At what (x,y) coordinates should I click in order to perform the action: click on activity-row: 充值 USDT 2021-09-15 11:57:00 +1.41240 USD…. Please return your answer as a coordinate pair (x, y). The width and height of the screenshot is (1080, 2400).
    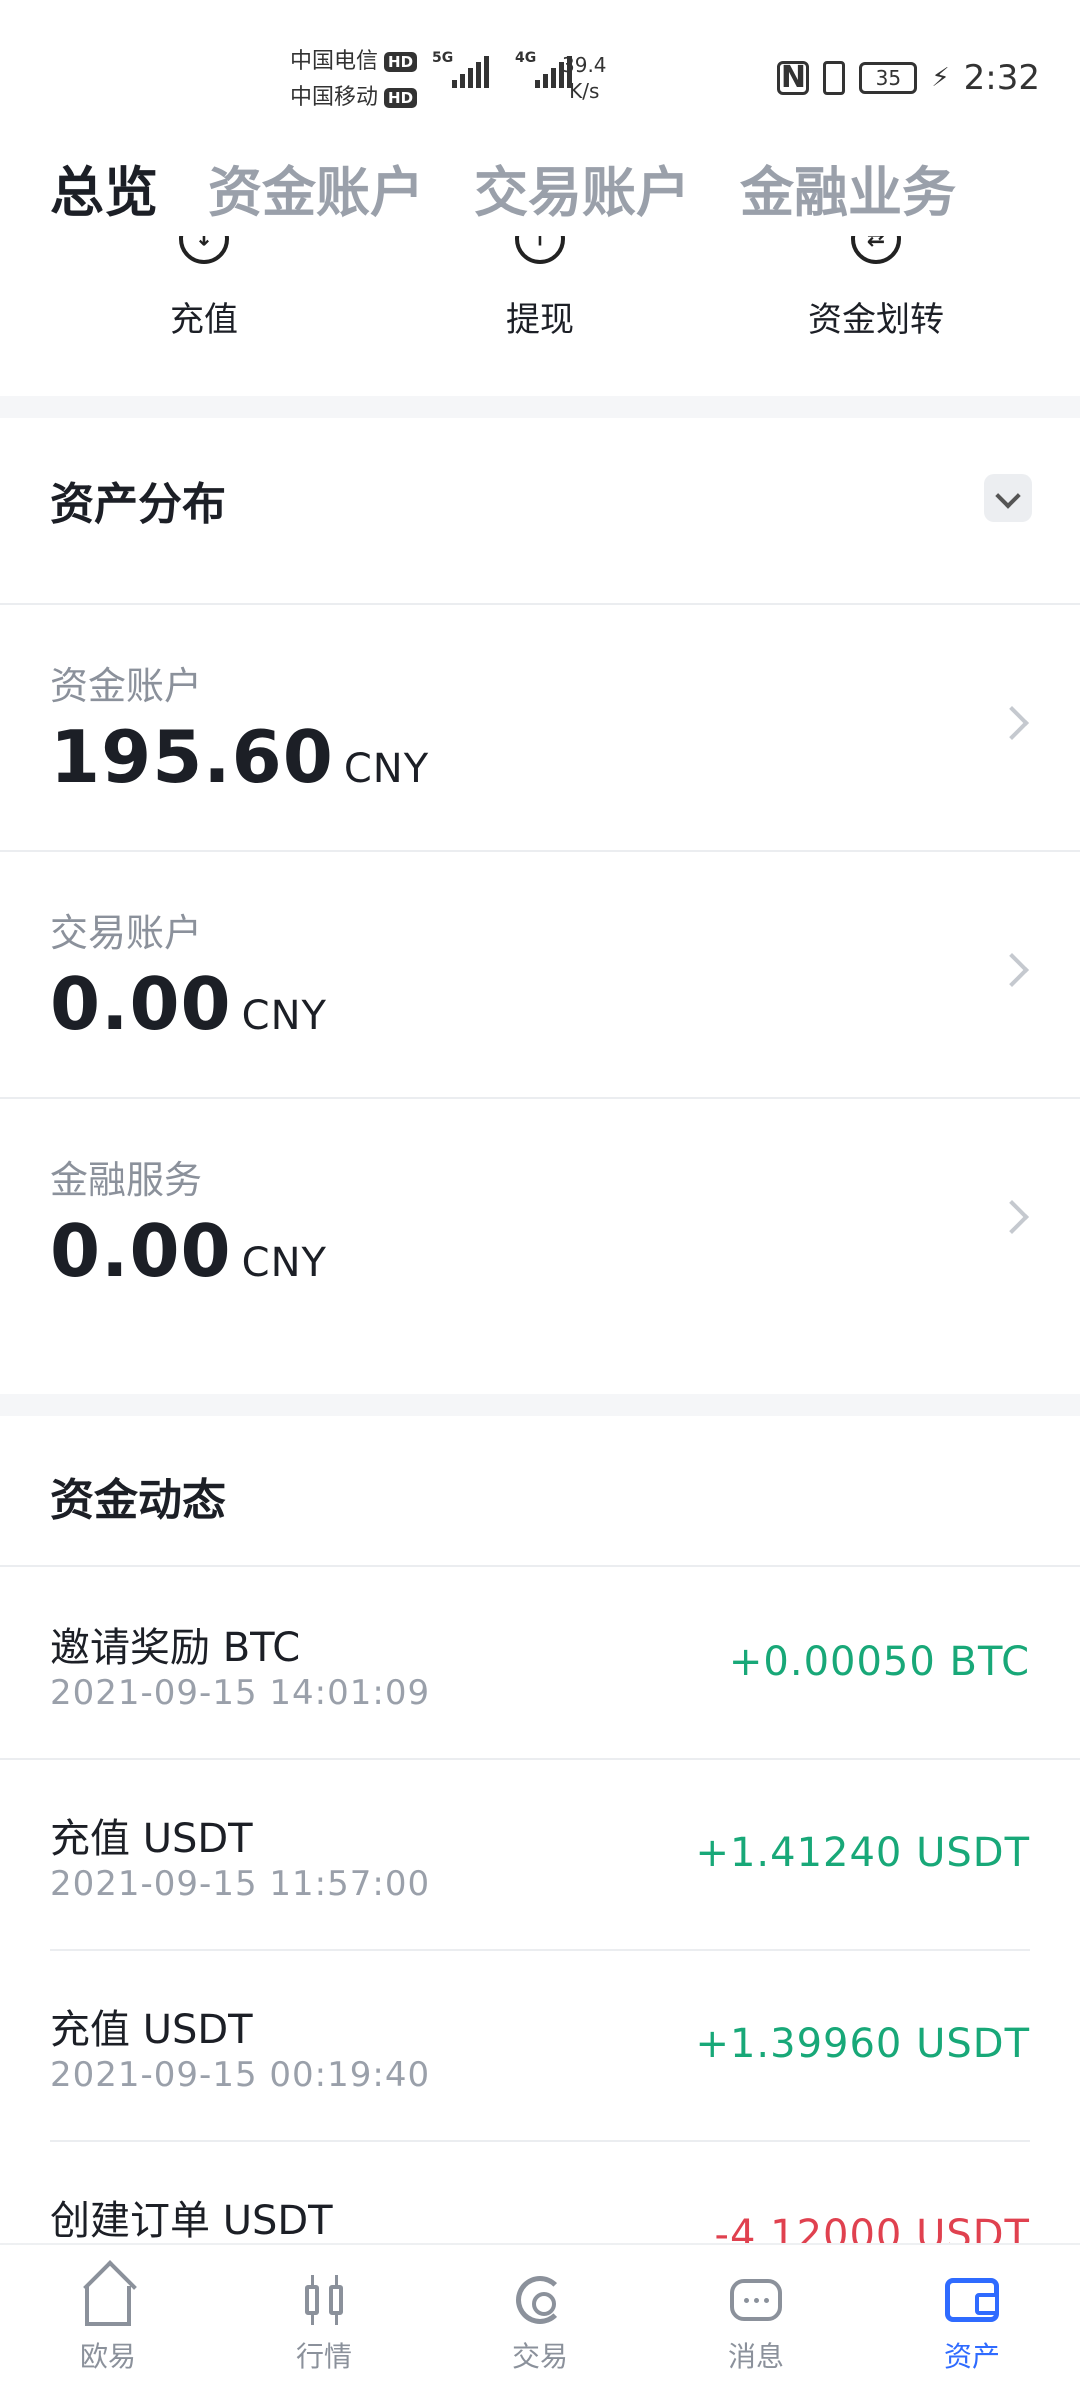
    Looking at the image, I should click on (540, 1853).